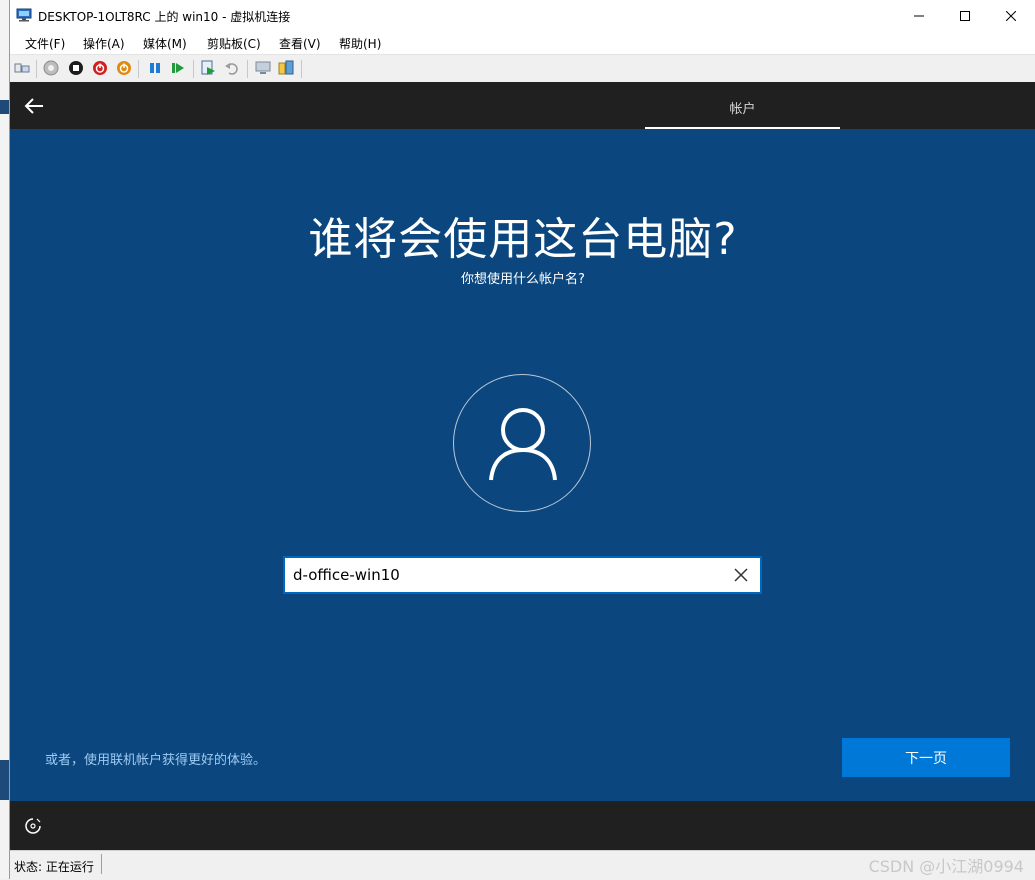  What do you see at coordinates (360, 43) in the screenshot?
I see `menu-help: 帮助(H)` at bounding box center [360, 43].